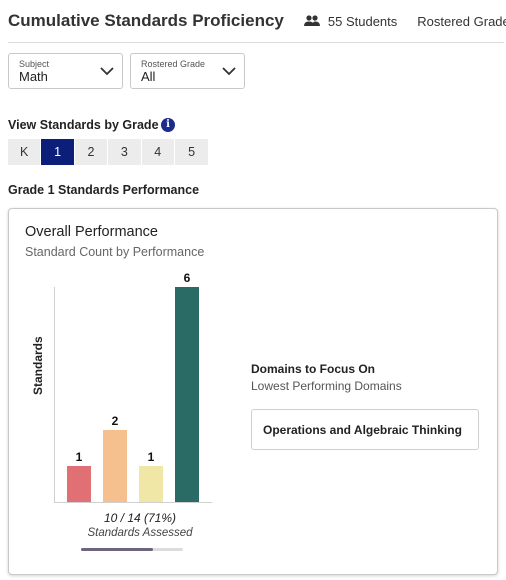 The width and height of the screenshot is (506, 580). What do you see at coordinates (38, 365) in the screenshot?
I see `y-axis-label: Standards` at bounding box center [38, 365].